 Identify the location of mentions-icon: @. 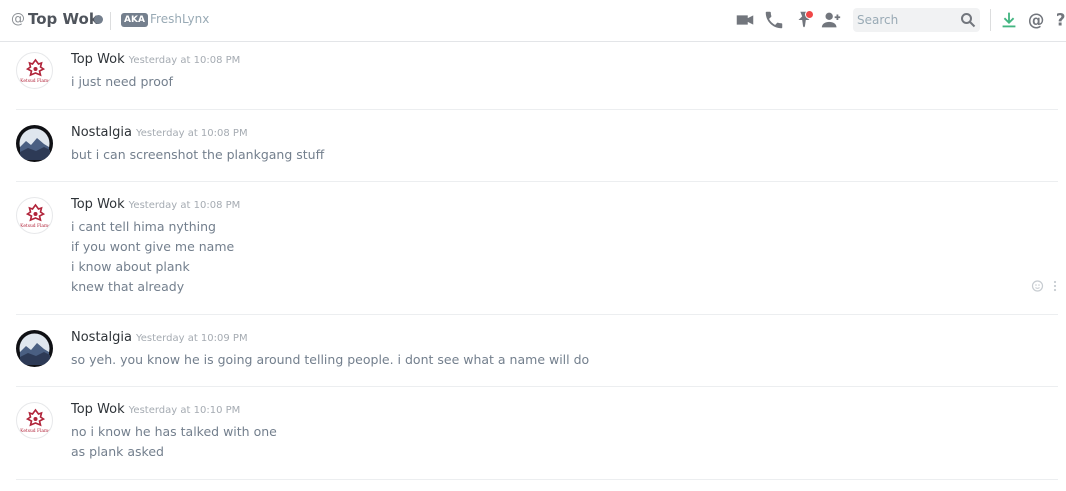
(1037, 20).